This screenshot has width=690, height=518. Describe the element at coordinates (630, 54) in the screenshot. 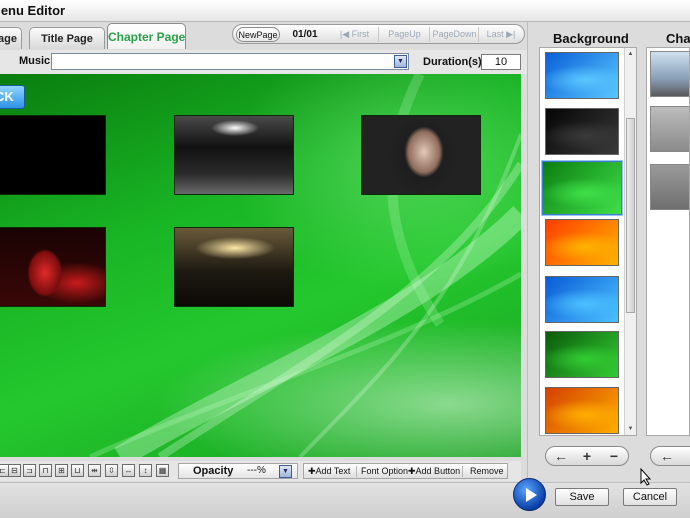

I see `scroll-up-icon: ▲` at that location.